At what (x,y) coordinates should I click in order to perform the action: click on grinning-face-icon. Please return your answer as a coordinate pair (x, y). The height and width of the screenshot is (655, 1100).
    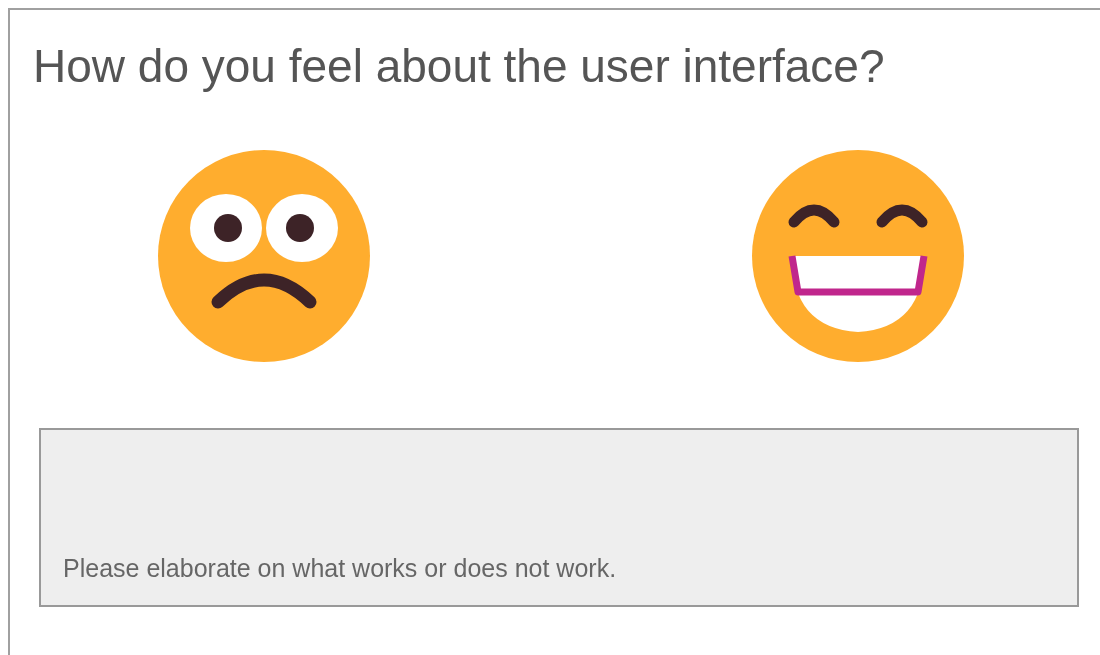
    Looking at the image, I should click on (858, 256).